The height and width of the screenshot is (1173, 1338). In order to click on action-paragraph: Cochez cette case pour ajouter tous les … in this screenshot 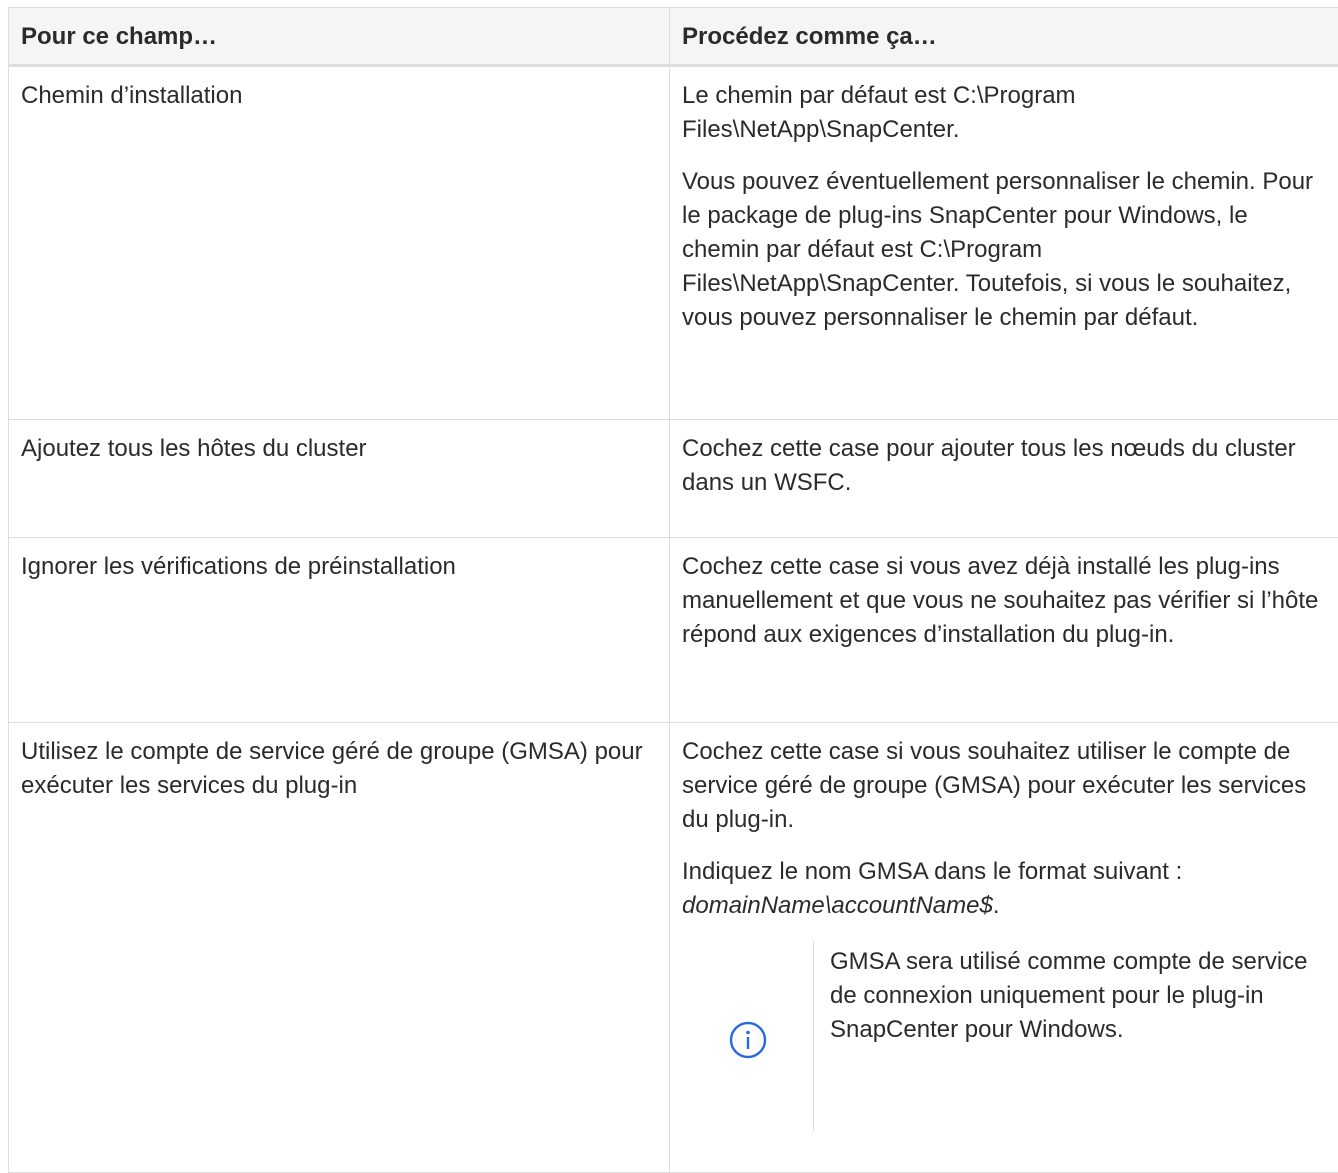, I will do `click(1004, 466)`.